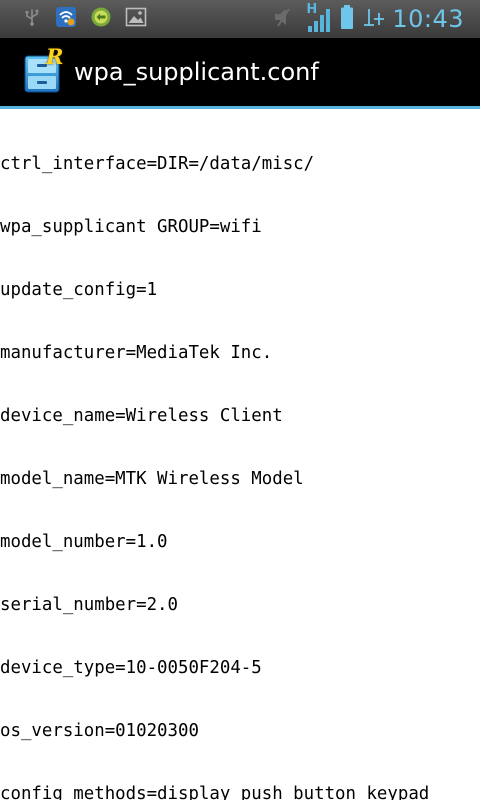 The width and height of the screenshot is (480, 800). What do you see at coordinates (32, 19) in the screenshot?
I see `usb-icon` at bounding box center [32, 19].